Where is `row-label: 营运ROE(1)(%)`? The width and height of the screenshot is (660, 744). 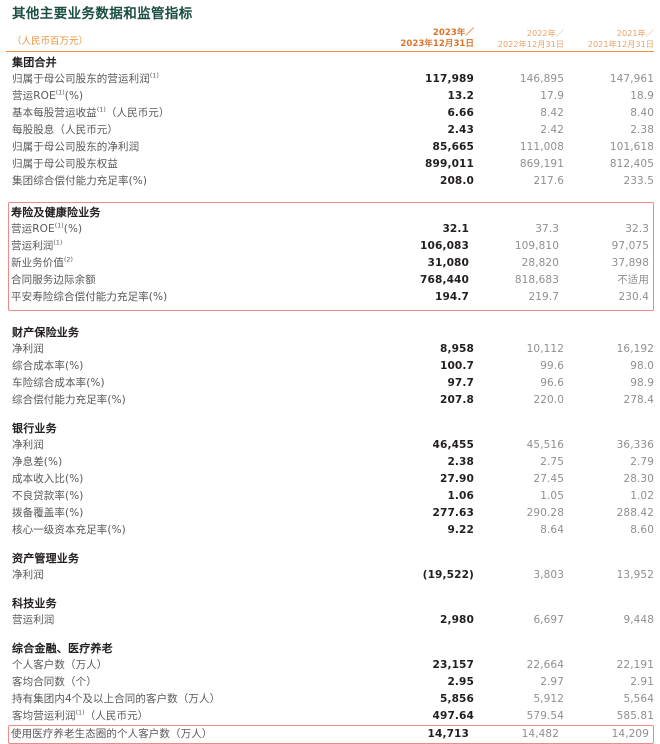
row-label: 营运ROE(1)(%) is located at coordinates (47, 228).